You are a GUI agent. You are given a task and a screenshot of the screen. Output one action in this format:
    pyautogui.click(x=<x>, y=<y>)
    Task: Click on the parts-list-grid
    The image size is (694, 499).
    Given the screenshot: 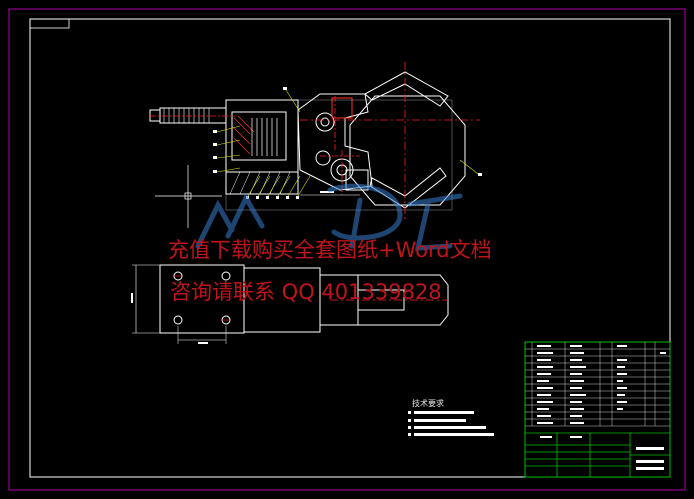 What is the action you would take?
    pyautogui.click(x=597, y=384)
    